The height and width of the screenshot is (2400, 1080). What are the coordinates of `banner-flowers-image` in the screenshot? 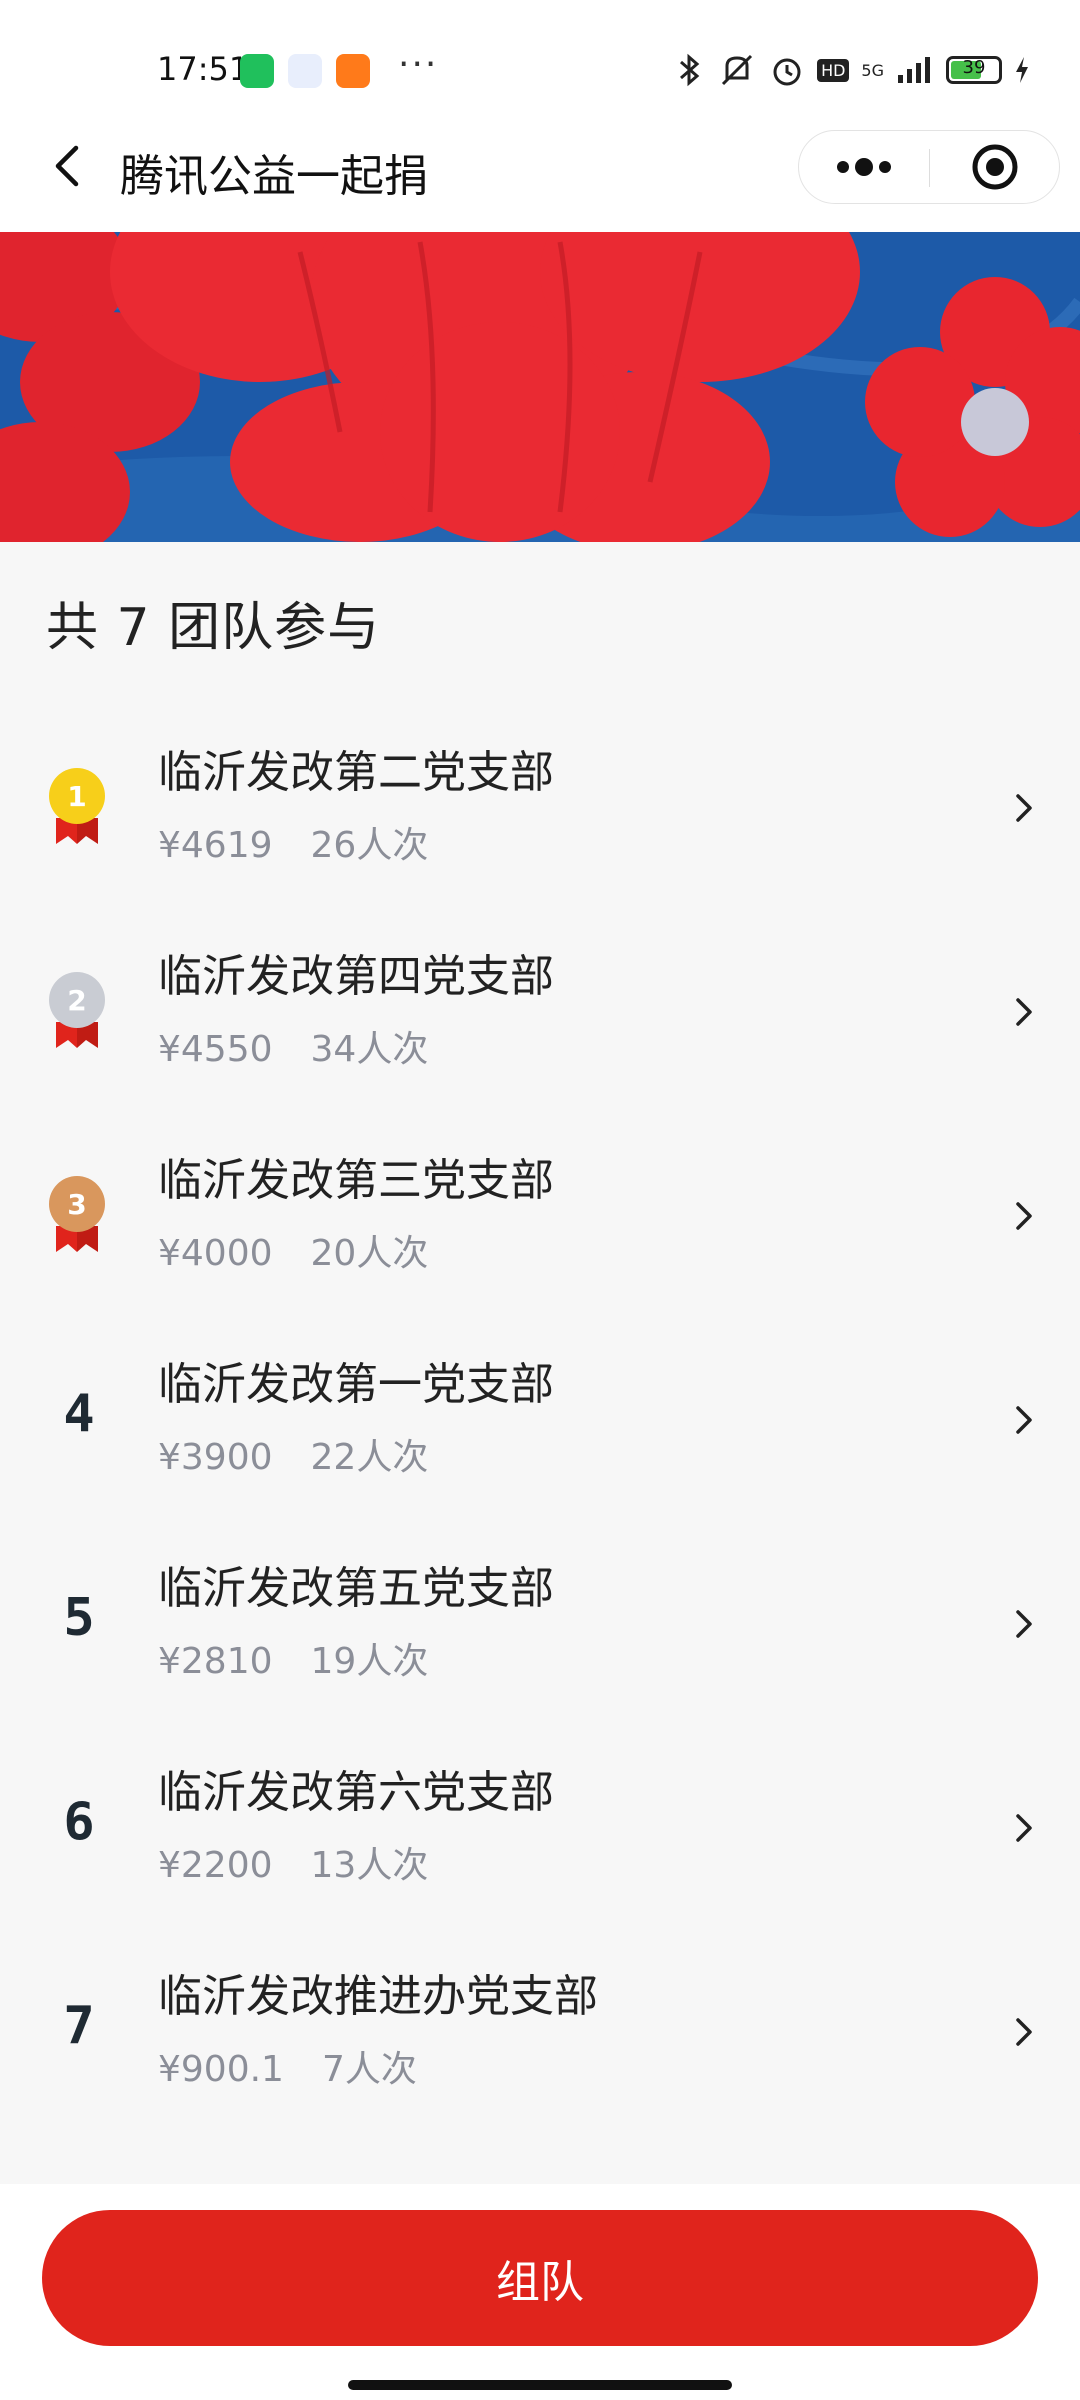 It's located at (540, 387).